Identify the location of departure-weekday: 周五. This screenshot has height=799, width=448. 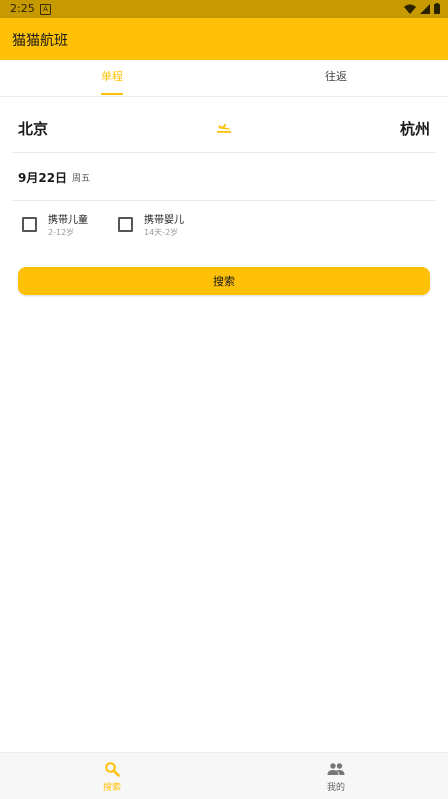
(81, 179).